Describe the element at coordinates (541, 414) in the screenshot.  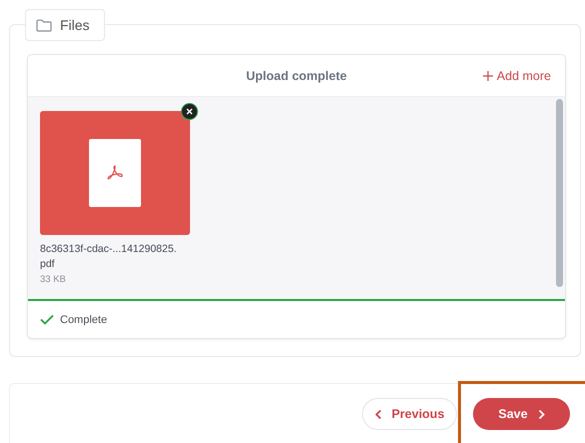
I see `chevron-right-icon` at that location.